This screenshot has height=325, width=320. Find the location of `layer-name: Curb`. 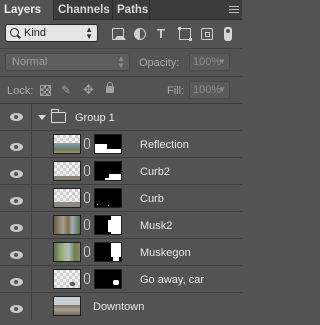

layer-name: Curb is located at coordinates (152, 199).